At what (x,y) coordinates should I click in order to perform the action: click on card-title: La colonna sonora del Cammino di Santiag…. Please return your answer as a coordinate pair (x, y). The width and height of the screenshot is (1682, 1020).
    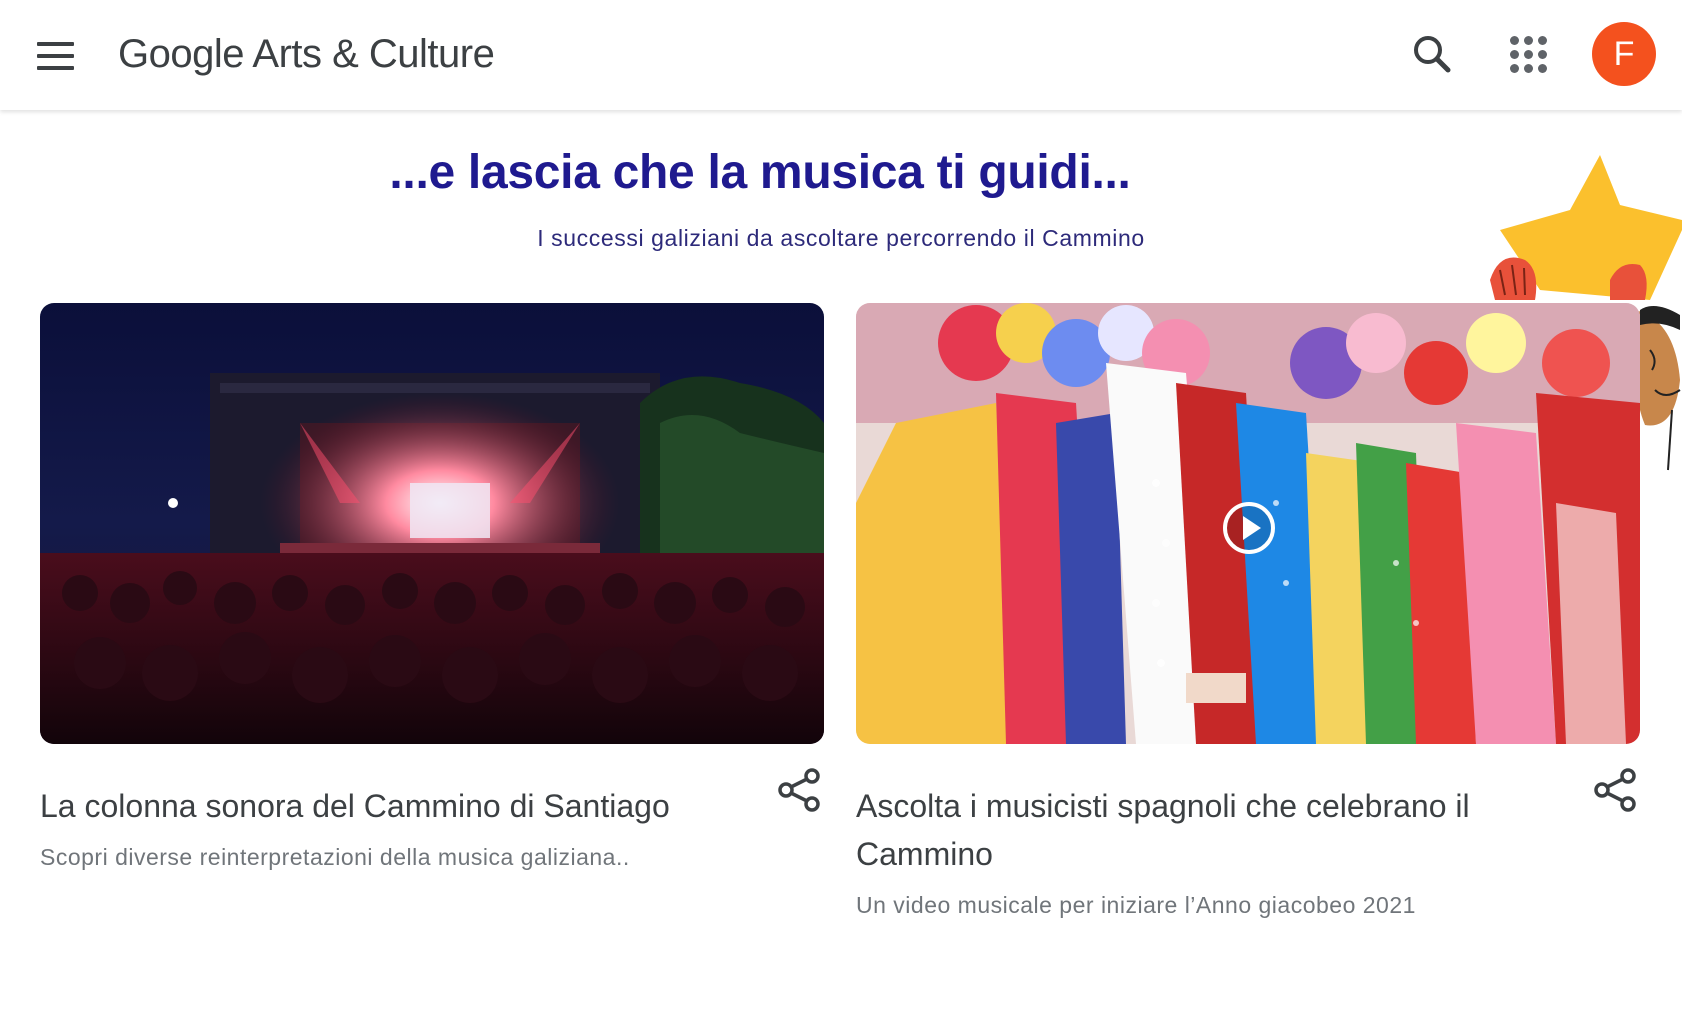
    Looking at the image, I should click on (390, 806).